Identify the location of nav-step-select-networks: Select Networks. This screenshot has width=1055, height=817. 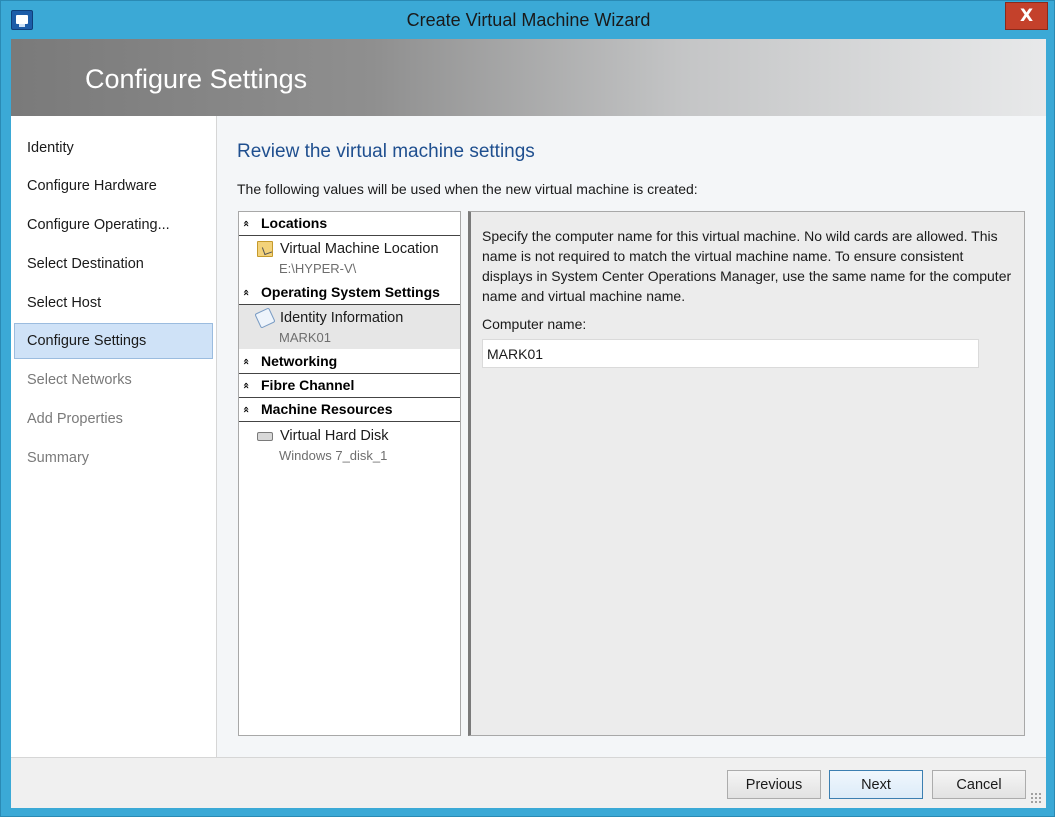
(79, 380).